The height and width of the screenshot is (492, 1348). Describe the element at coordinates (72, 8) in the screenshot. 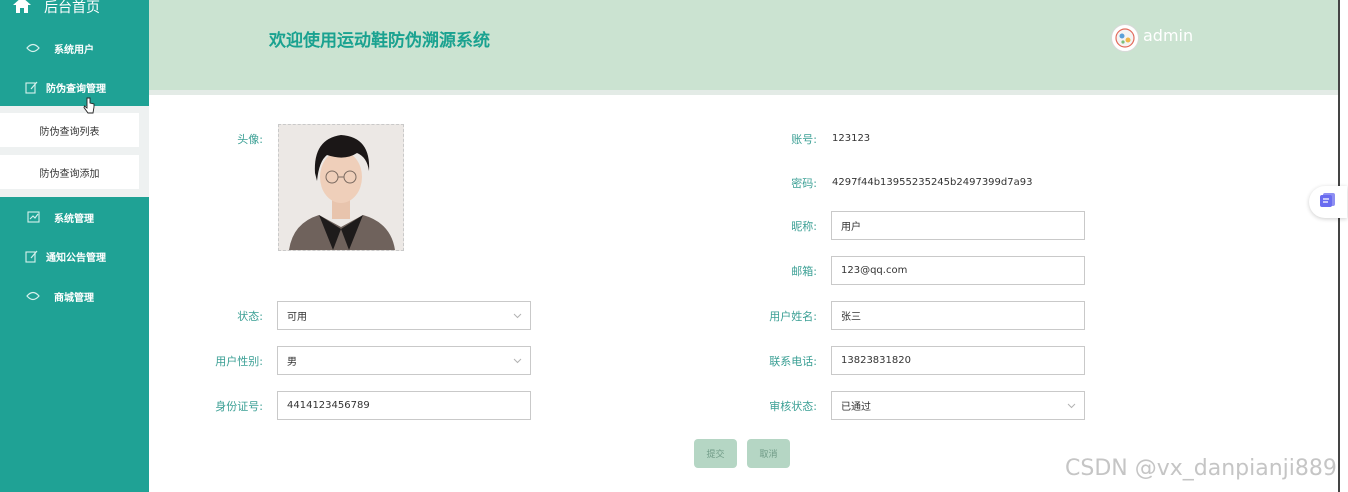

I see `home-label: 后台首页` at that location.